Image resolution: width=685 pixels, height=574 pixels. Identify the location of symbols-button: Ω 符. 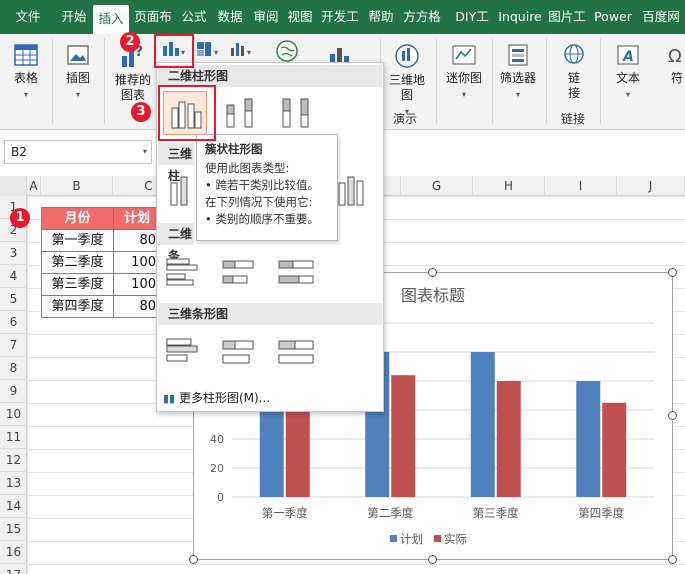
(673, 64).